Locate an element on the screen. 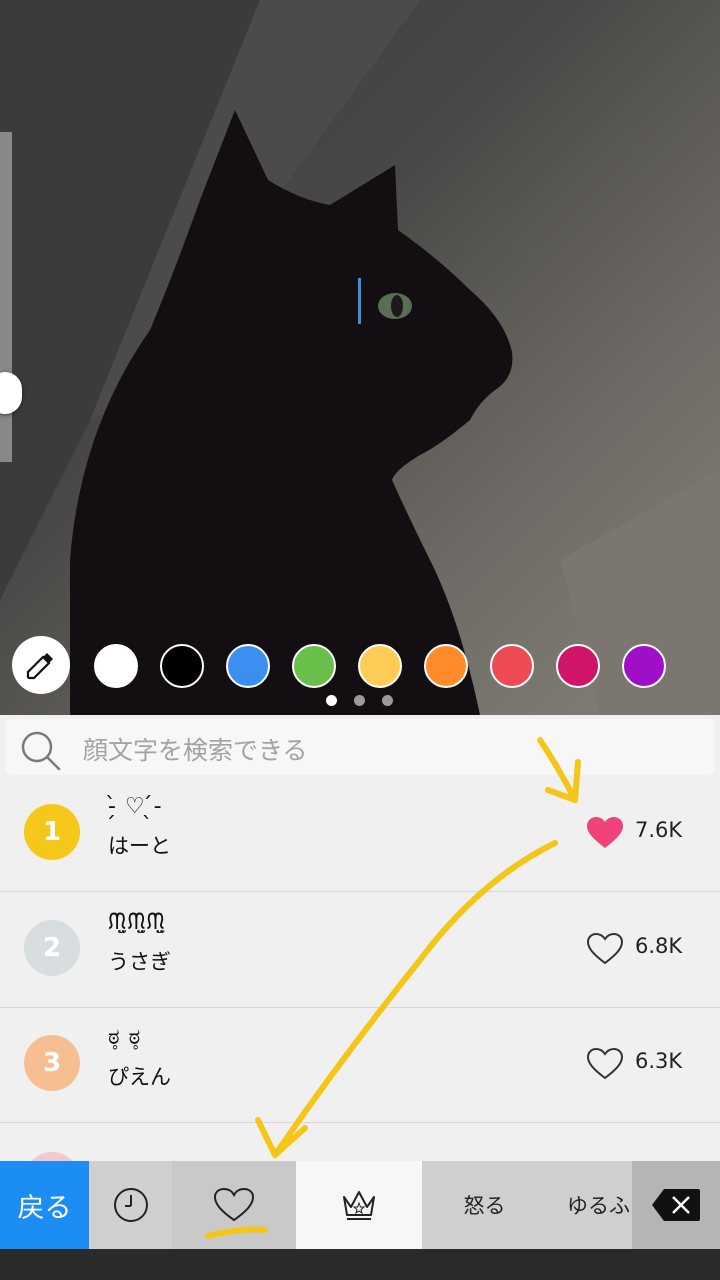  tab-popular is located at coordinates (359, 1205).